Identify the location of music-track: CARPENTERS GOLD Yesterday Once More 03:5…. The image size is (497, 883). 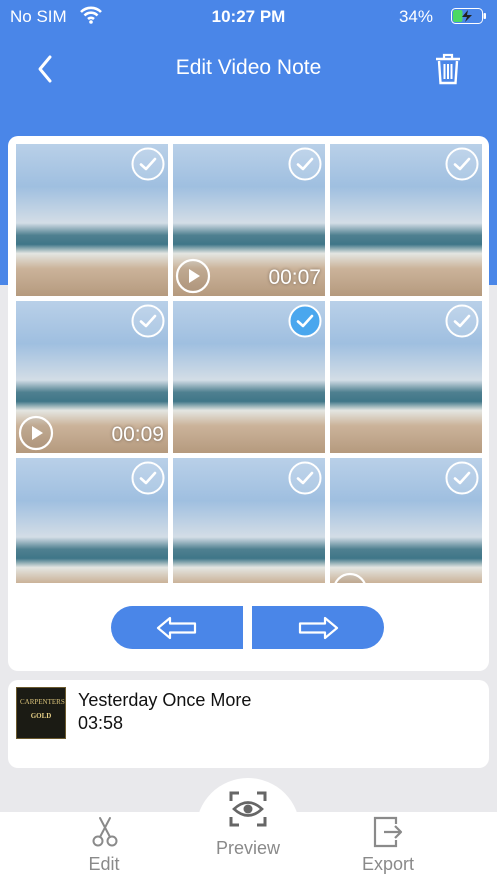
(248, 724).